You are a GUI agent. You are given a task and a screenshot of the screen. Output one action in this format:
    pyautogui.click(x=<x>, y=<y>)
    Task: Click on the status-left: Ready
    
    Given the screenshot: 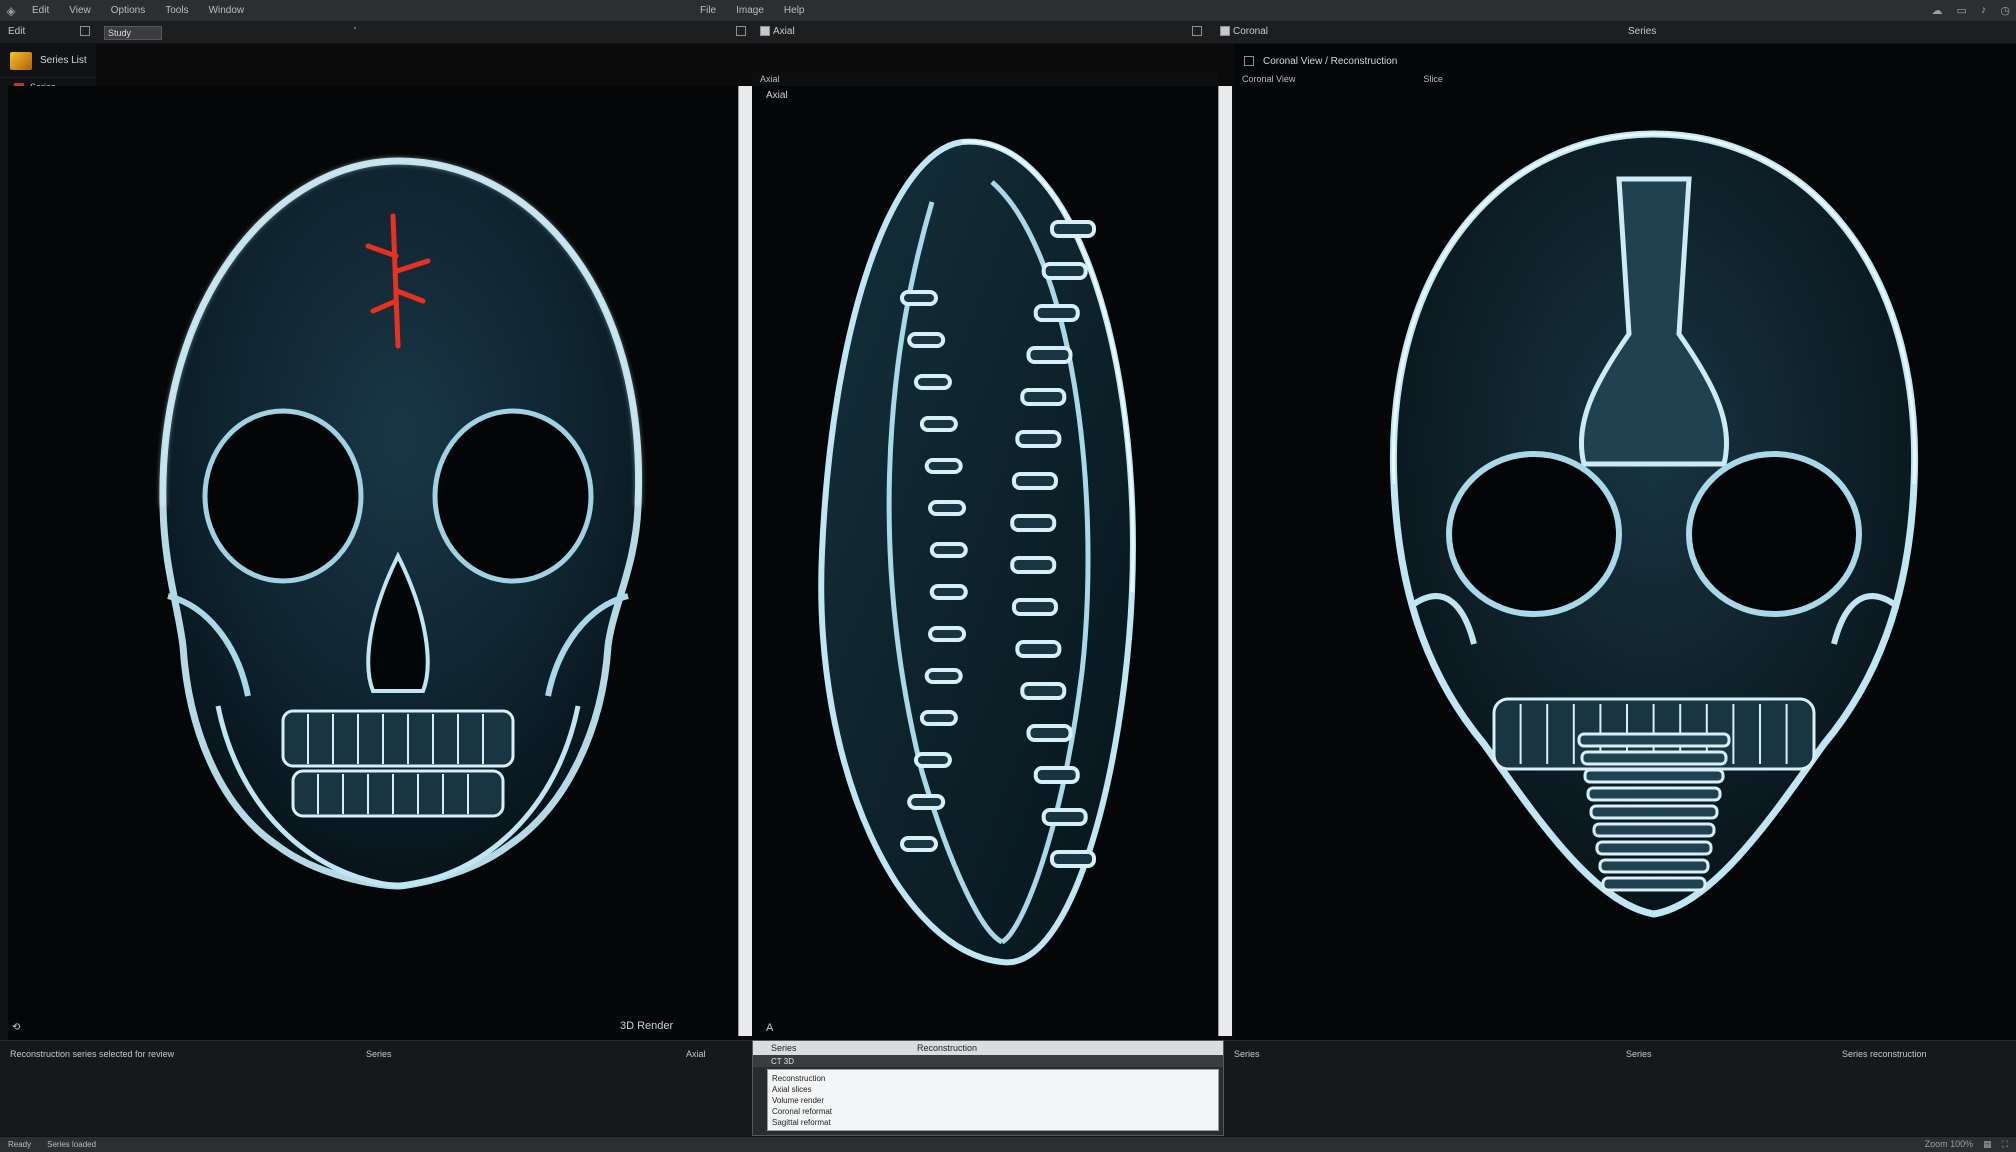 What is the action you would take?
    pyautogui.click(x=20, y=1144)
    